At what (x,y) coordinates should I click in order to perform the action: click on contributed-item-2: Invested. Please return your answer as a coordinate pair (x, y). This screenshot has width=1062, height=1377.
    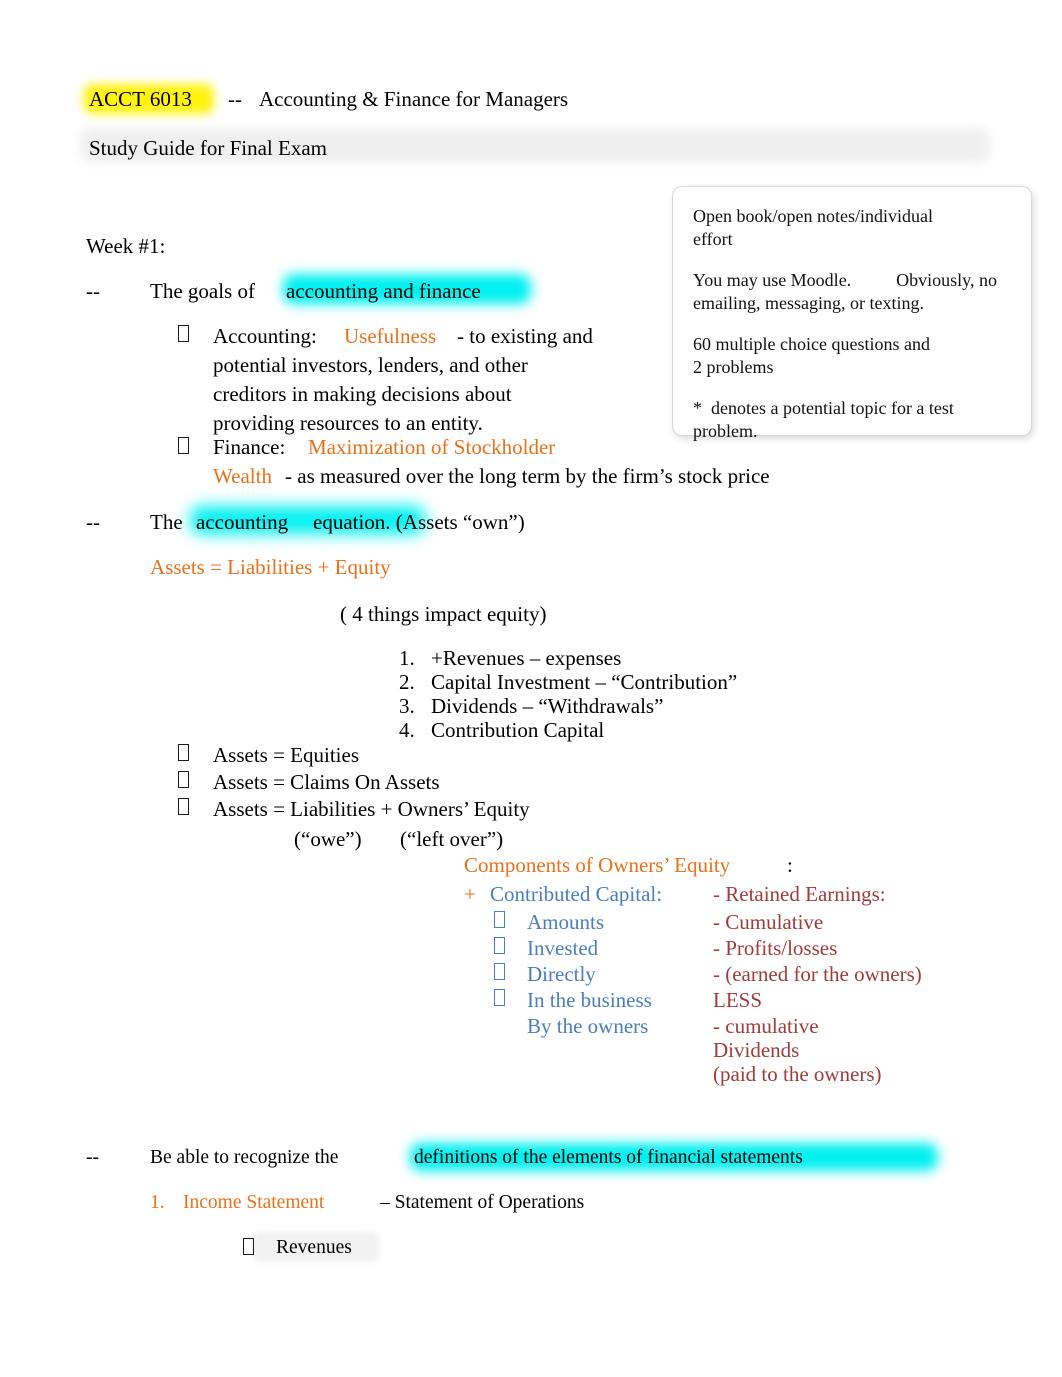
    Looking at the image, I should click on (563, 948).